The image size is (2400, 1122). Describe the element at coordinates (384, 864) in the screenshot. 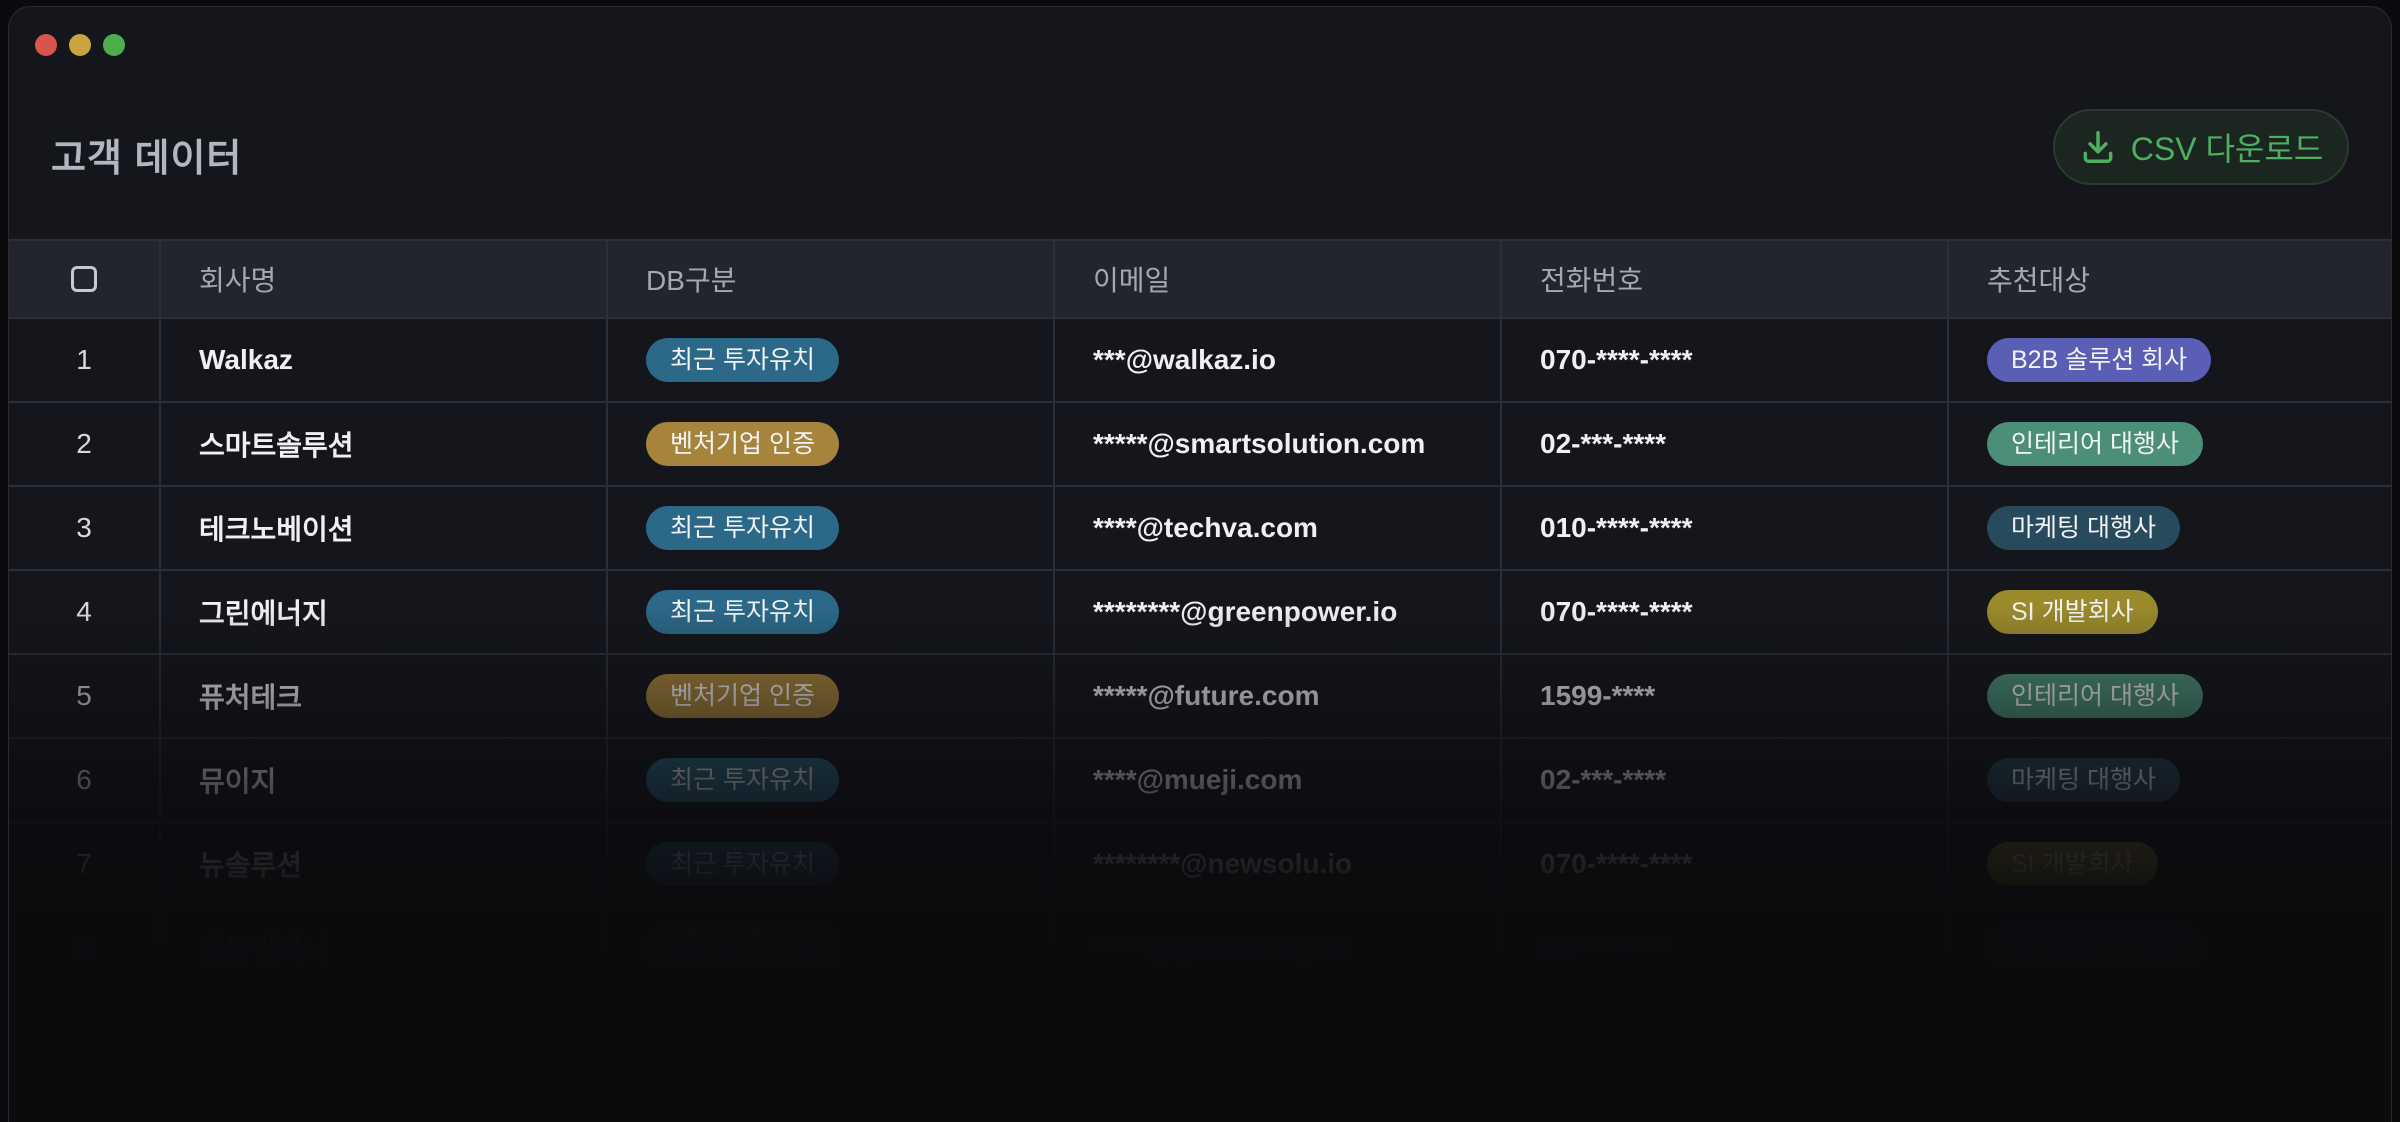

I see `company-name: 뉴솔루션` at that location.